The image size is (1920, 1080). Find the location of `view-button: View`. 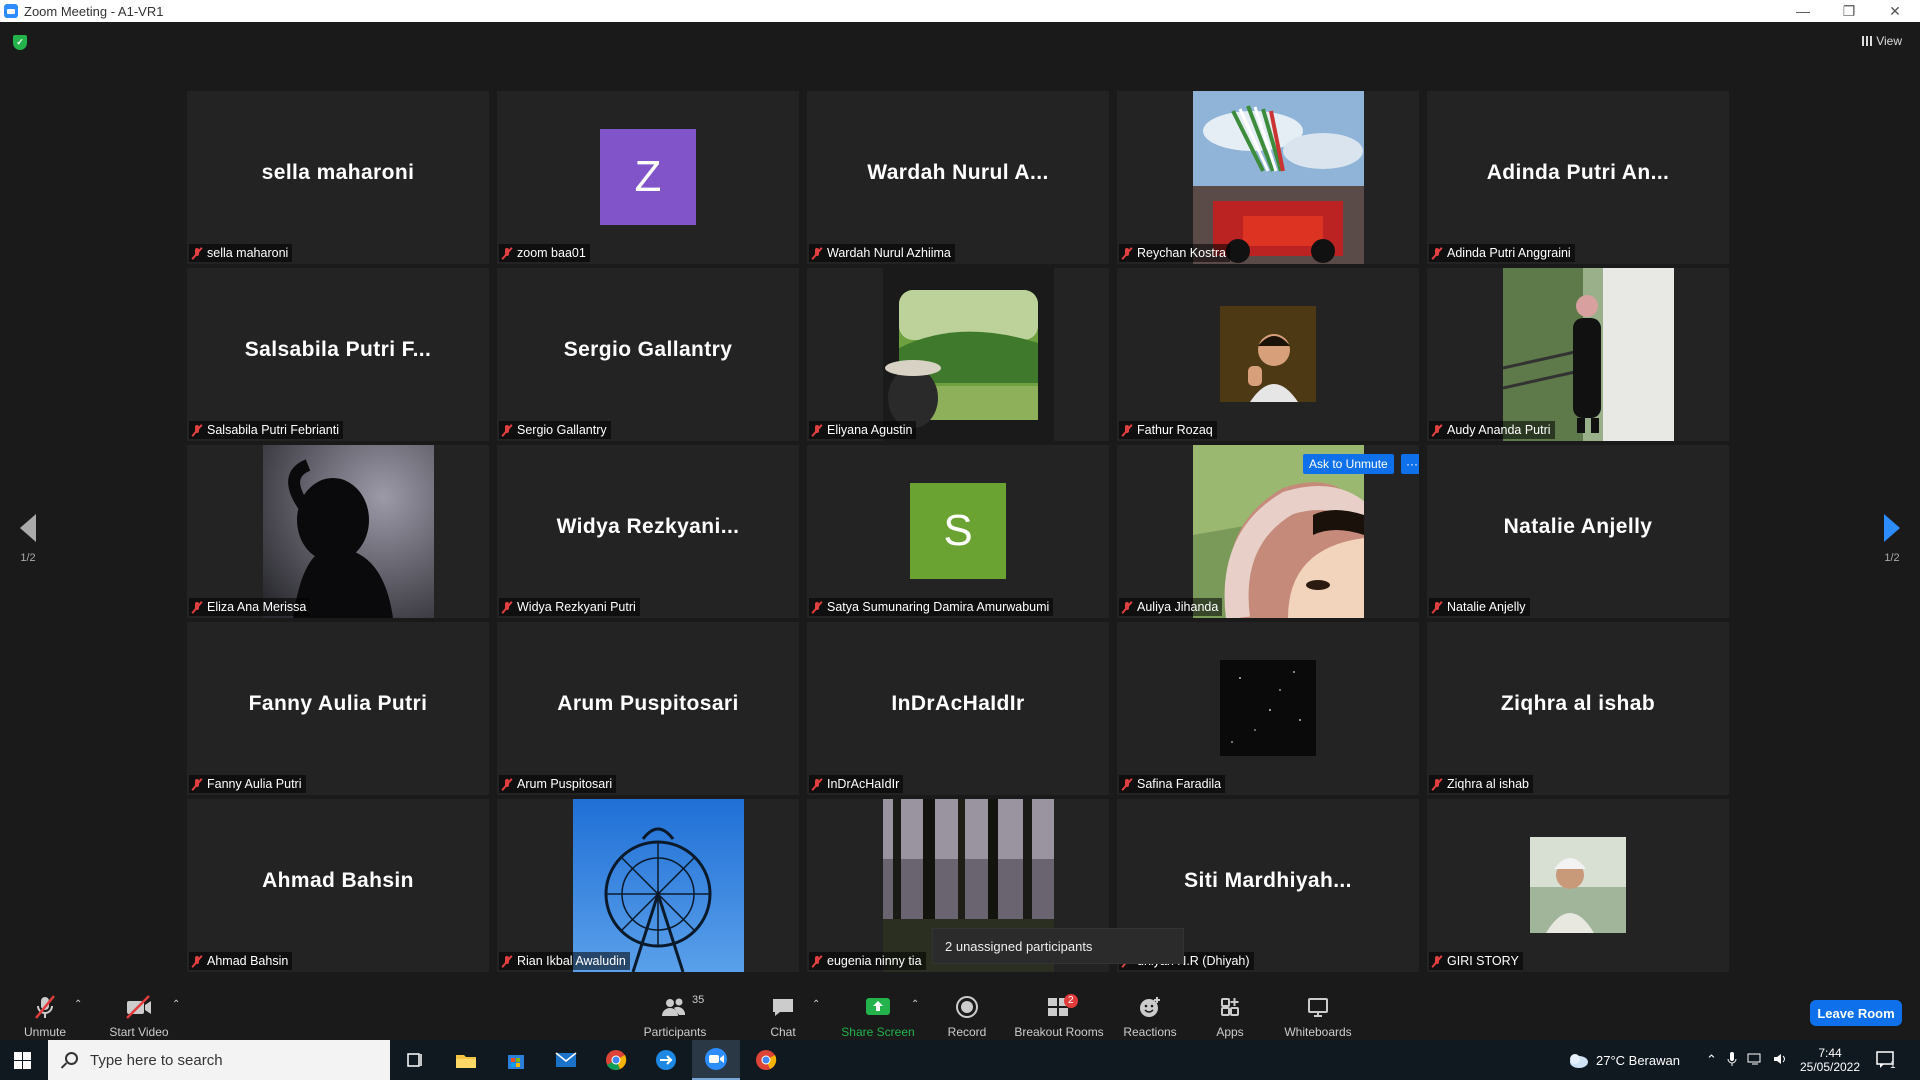

view-button: View is located at coordinates (1882, 41).